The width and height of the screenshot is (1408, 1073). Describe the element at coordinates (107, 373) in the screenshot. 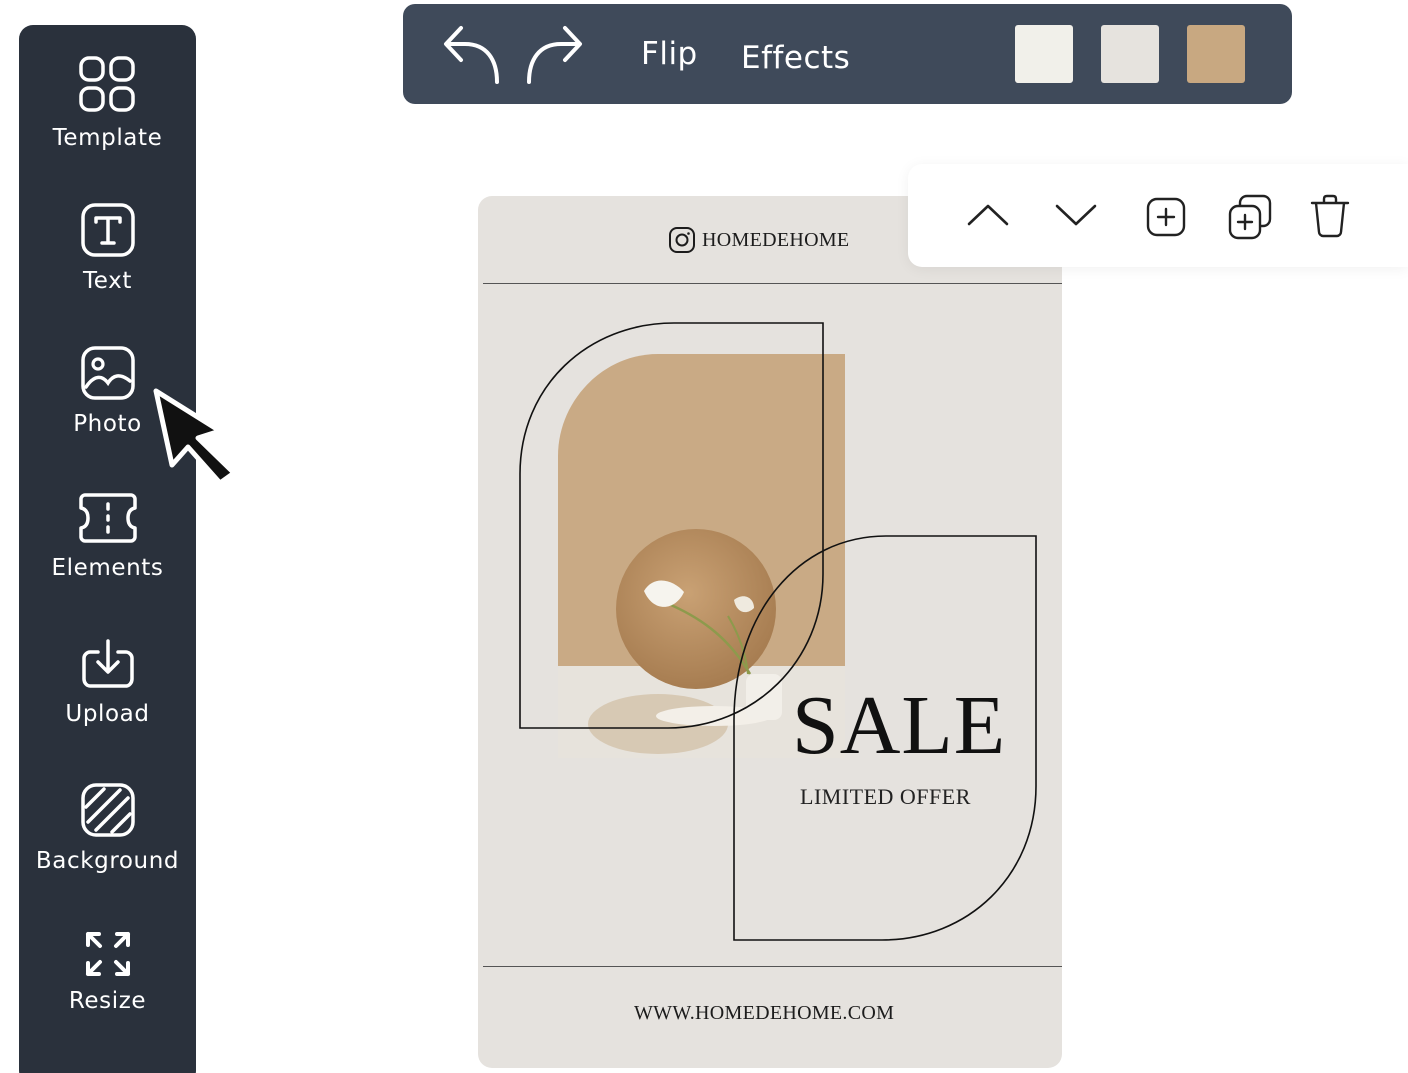

I see `photo-icon` at that location.